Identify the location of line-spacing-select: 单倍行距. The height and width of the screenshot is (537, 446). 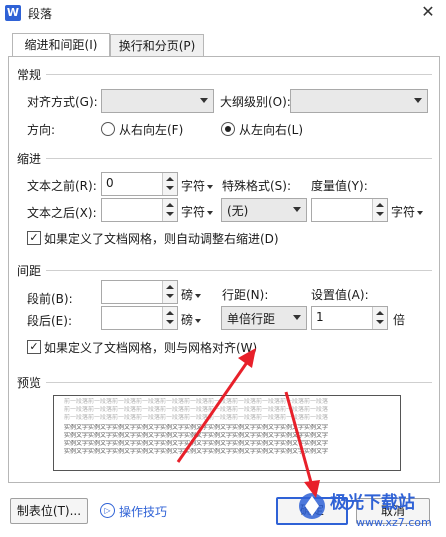
(264, 318).